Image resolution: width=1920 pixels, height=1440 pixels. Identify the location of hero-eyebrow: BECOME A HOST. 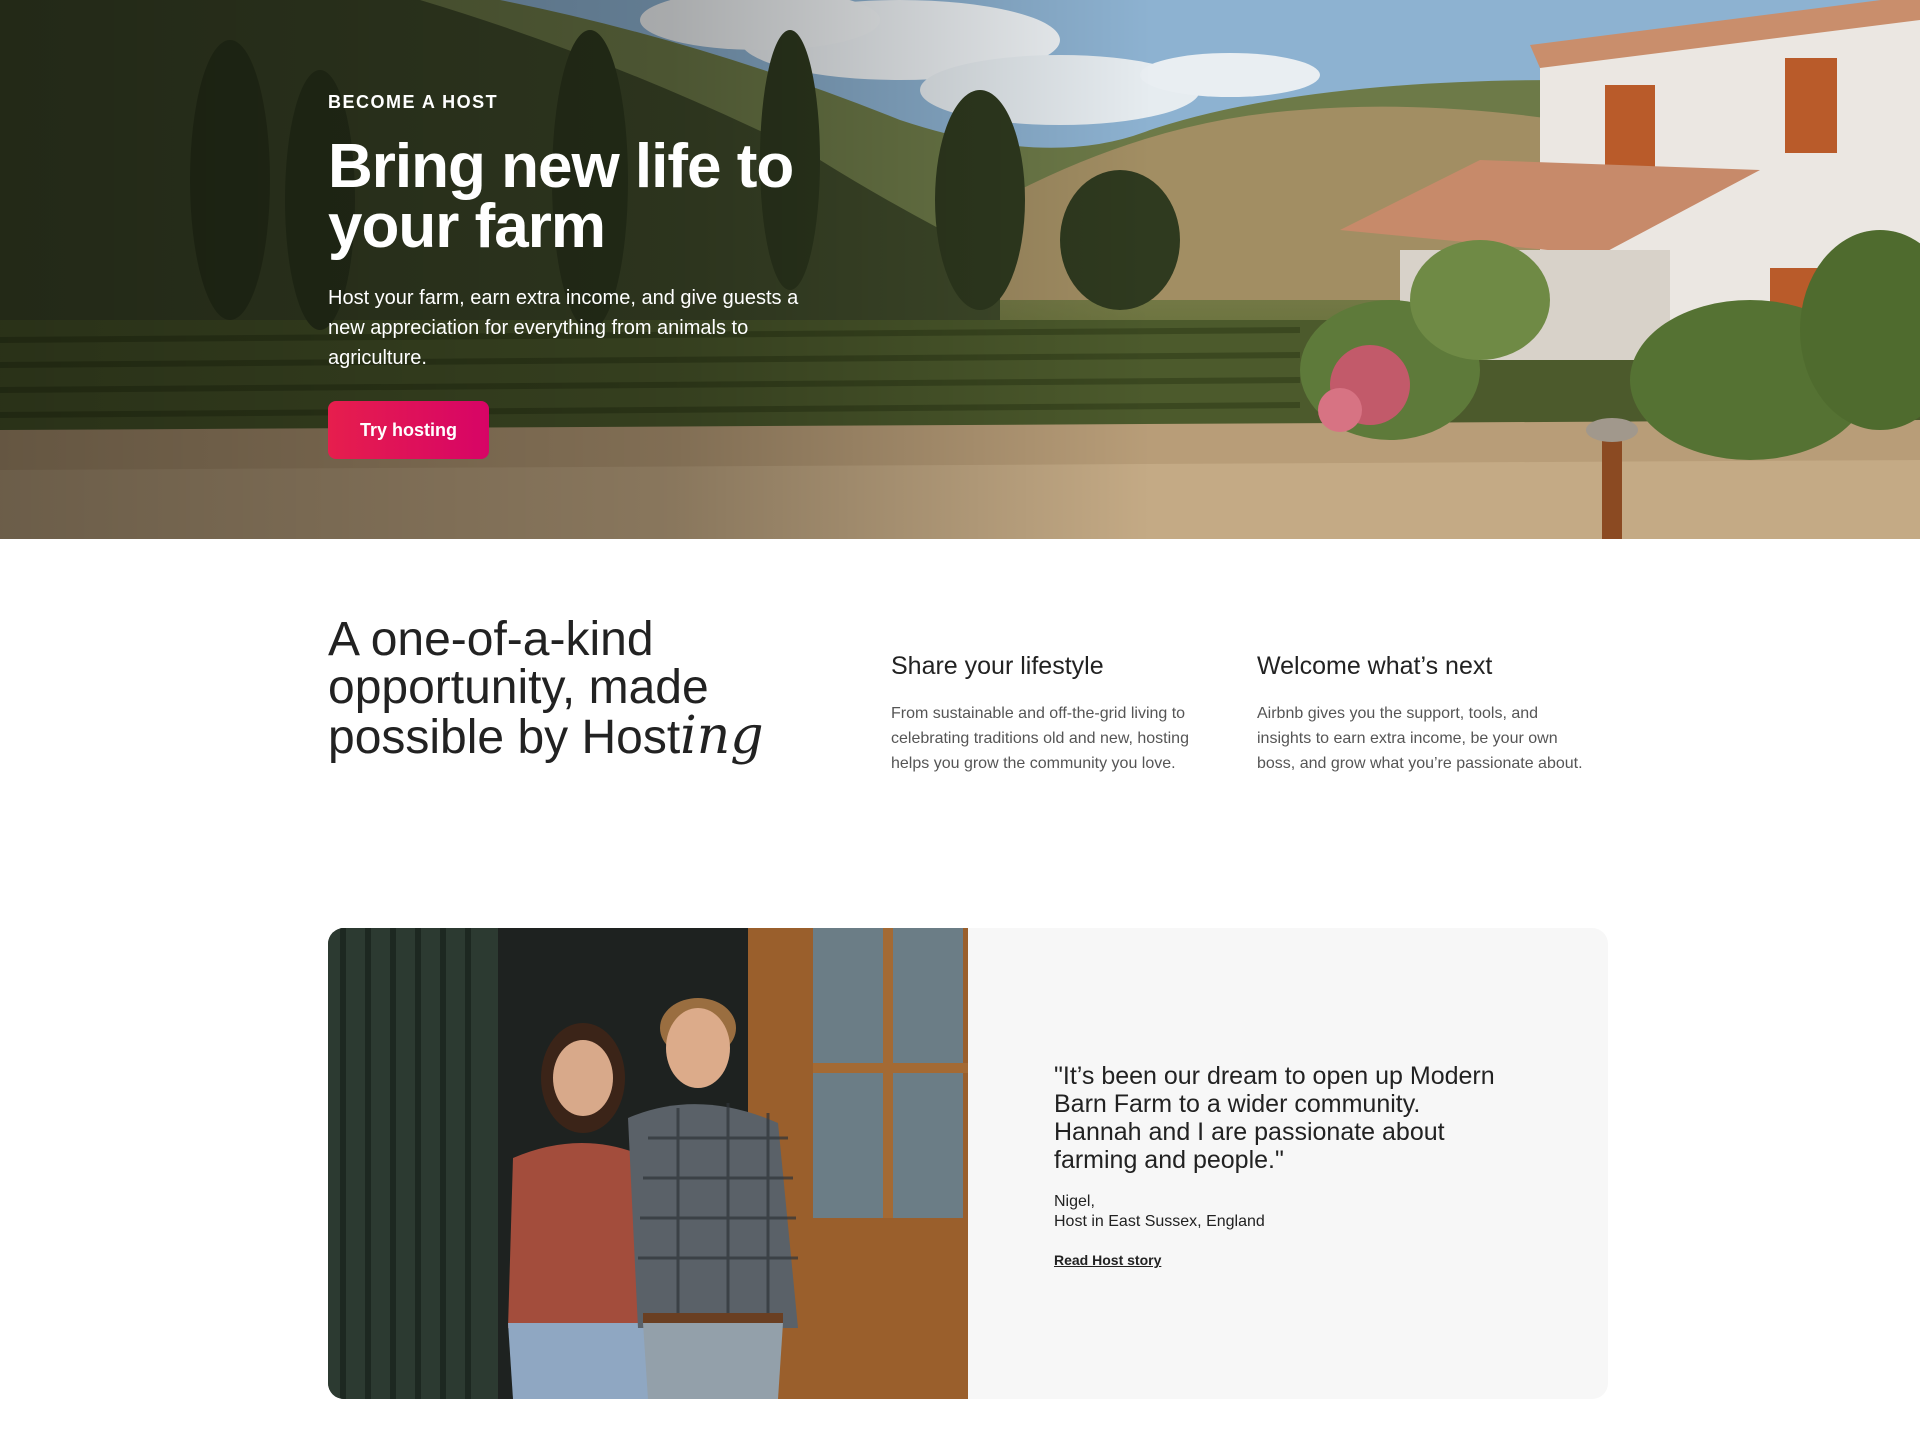
(413, 102).